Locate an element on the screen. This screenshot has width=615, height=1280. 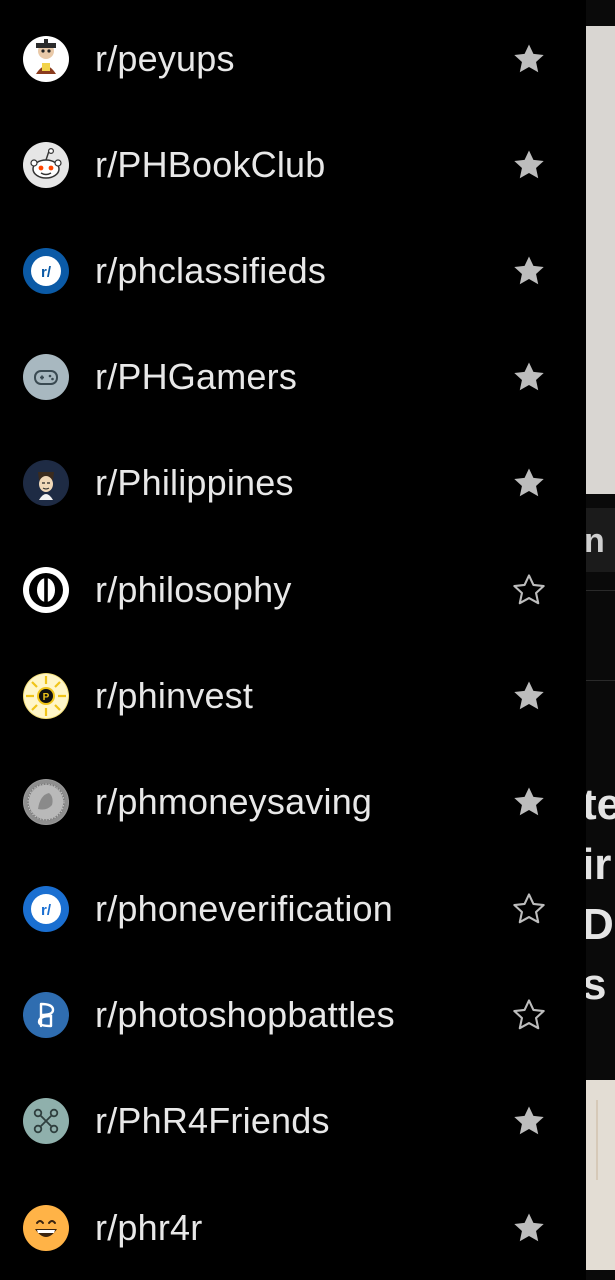
coin-icon is located at coordinates (46, 802).